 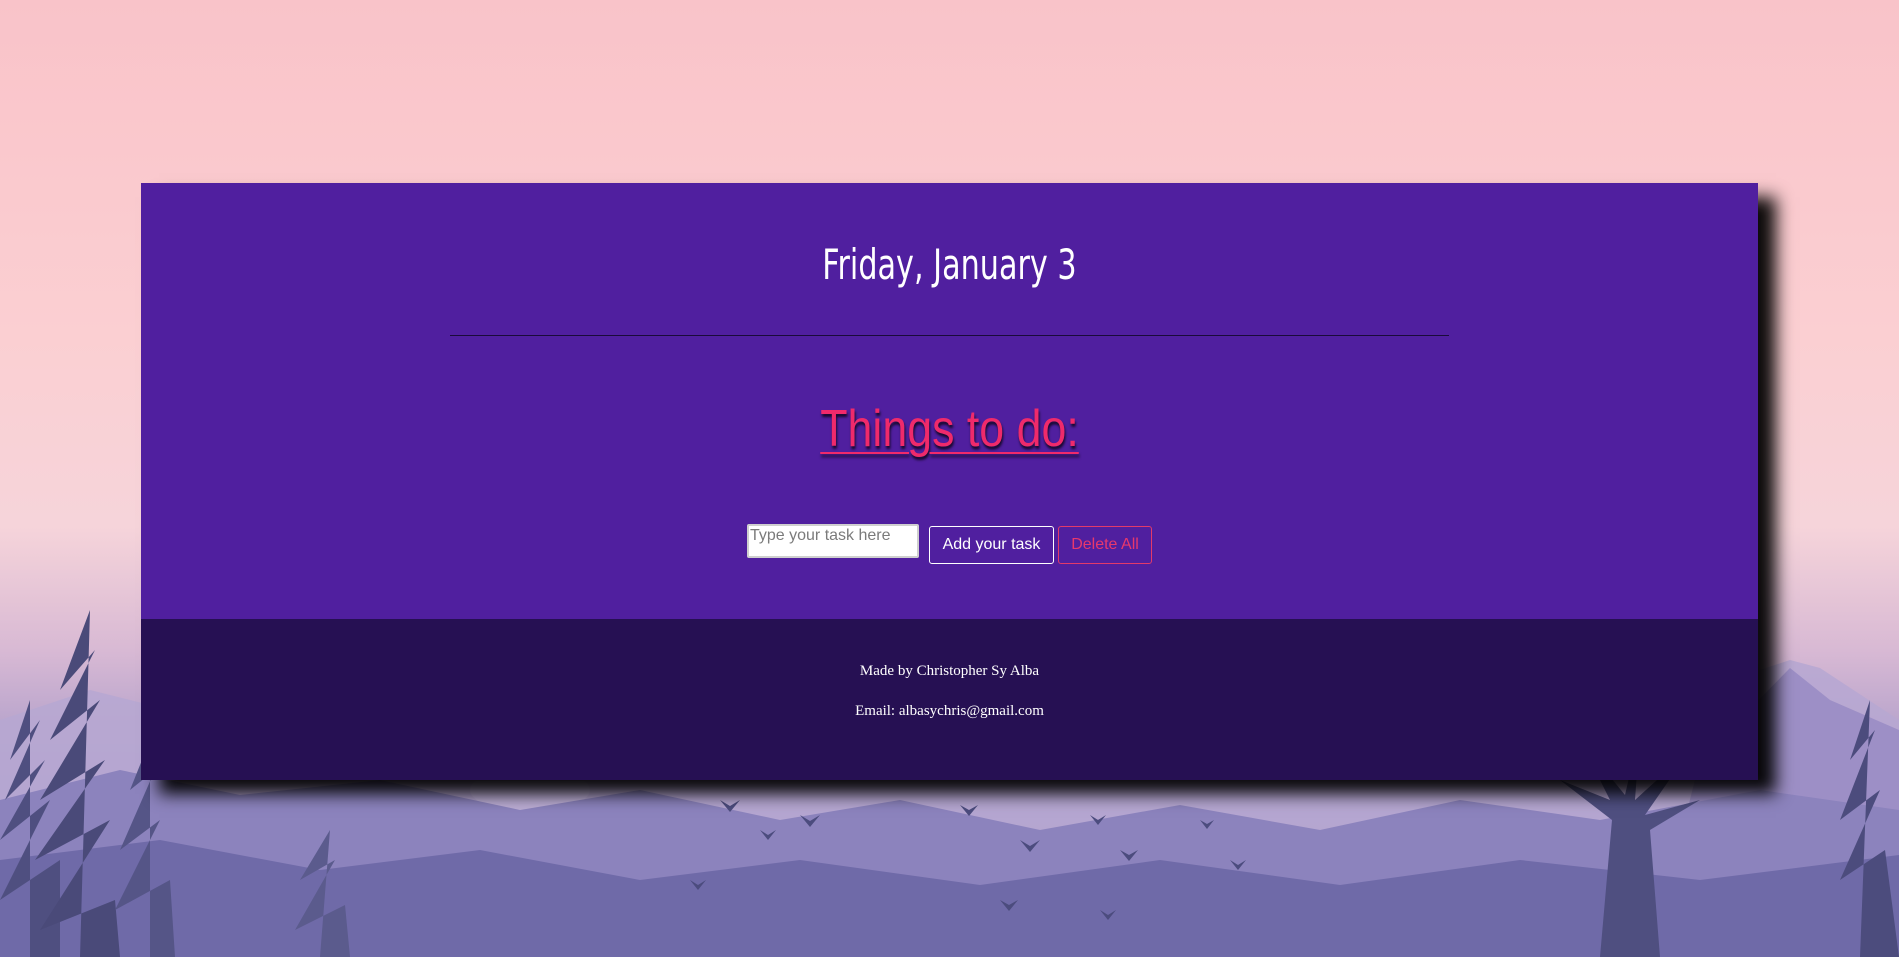 I want to click on delete-all-button: Delete All, so click(x=1105, y=545).